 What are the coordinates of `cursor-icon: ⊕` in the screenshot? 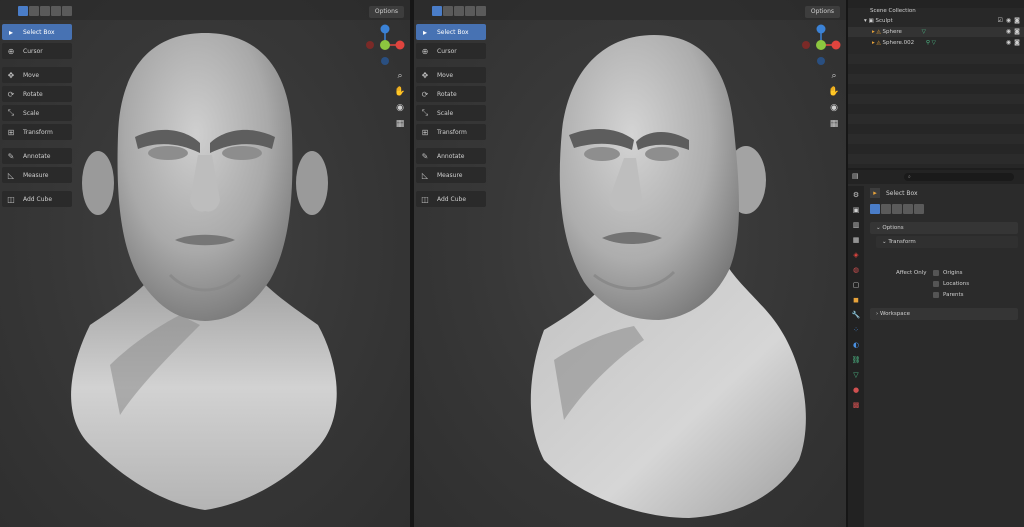 It's located at (425, 51).